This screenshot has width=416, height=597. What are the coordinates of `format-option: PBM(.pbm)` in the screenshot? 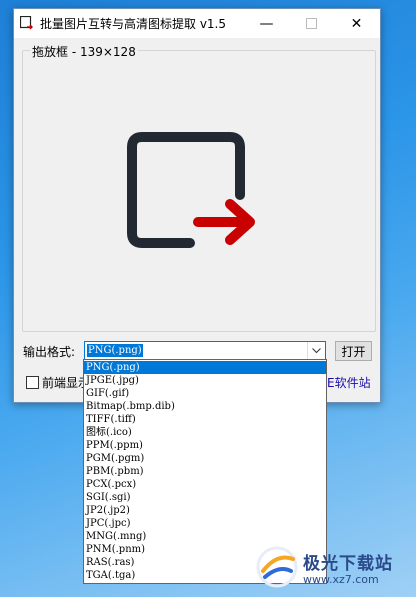 It's located at (205, 471).